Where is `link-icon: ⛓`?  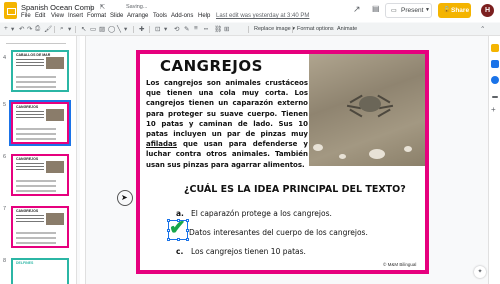 link-icon: ⛓ is located at coordinates (218, 29).